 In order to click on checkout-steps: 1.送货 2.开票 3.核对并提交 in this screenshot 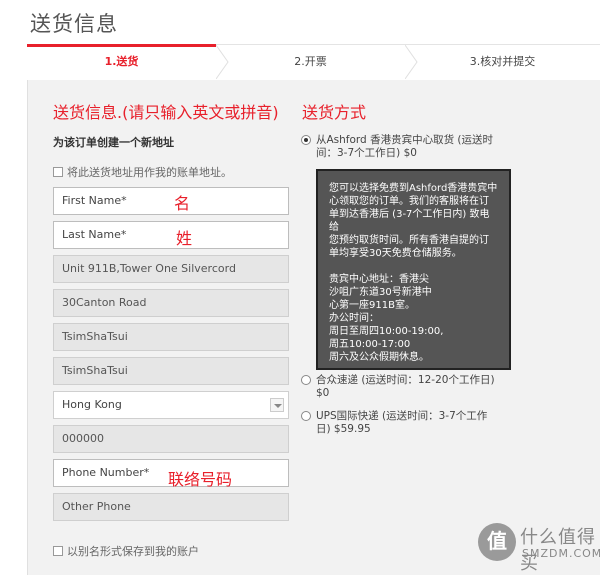, I will do `click(313, 61)`.